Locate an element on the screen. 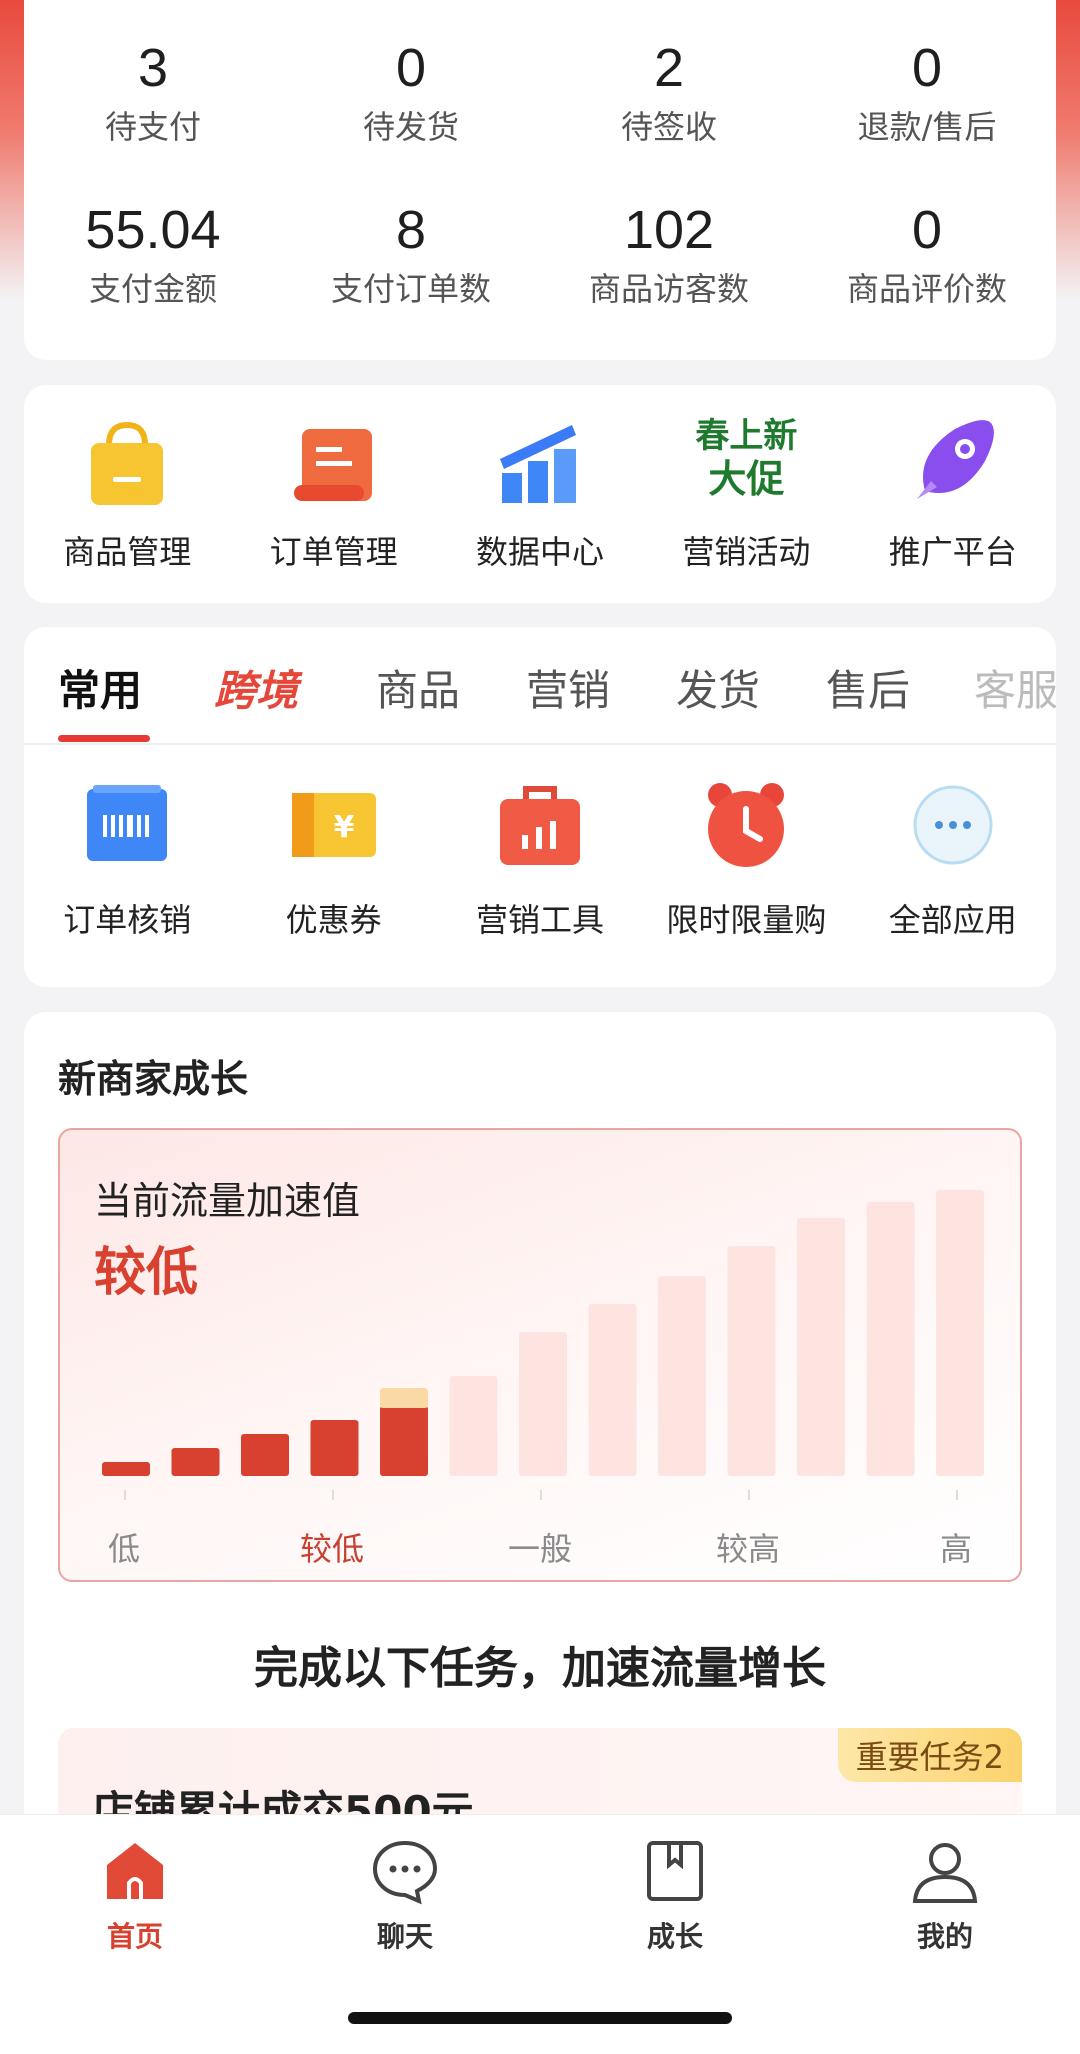  tab-marketing: 营销 is located at coordinates (568, 687).